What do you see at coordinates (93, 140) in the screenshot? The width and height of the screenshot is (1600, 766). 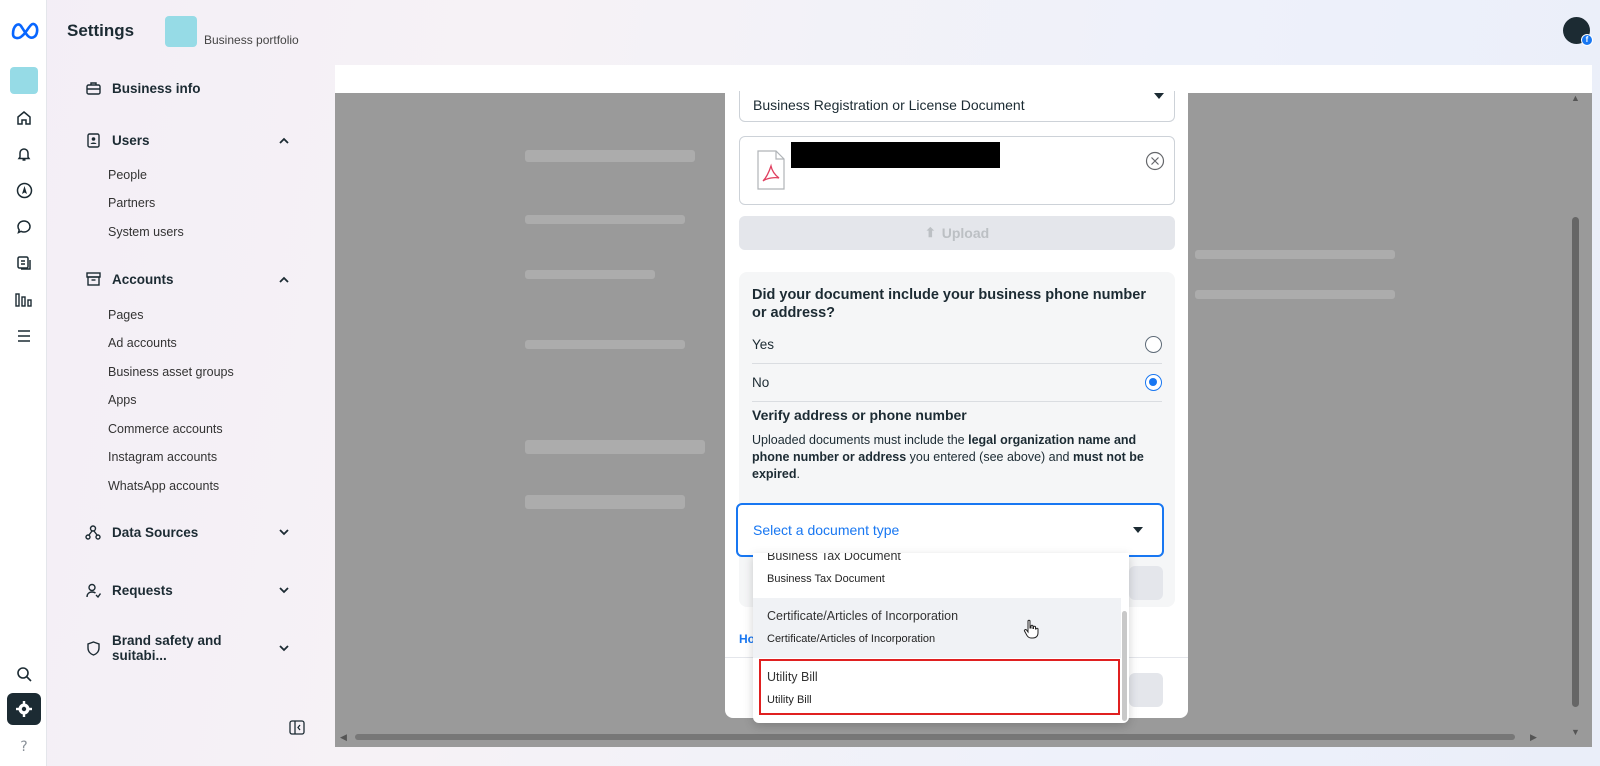 I see `id-badge-icon` at bounding box center [93, 140].